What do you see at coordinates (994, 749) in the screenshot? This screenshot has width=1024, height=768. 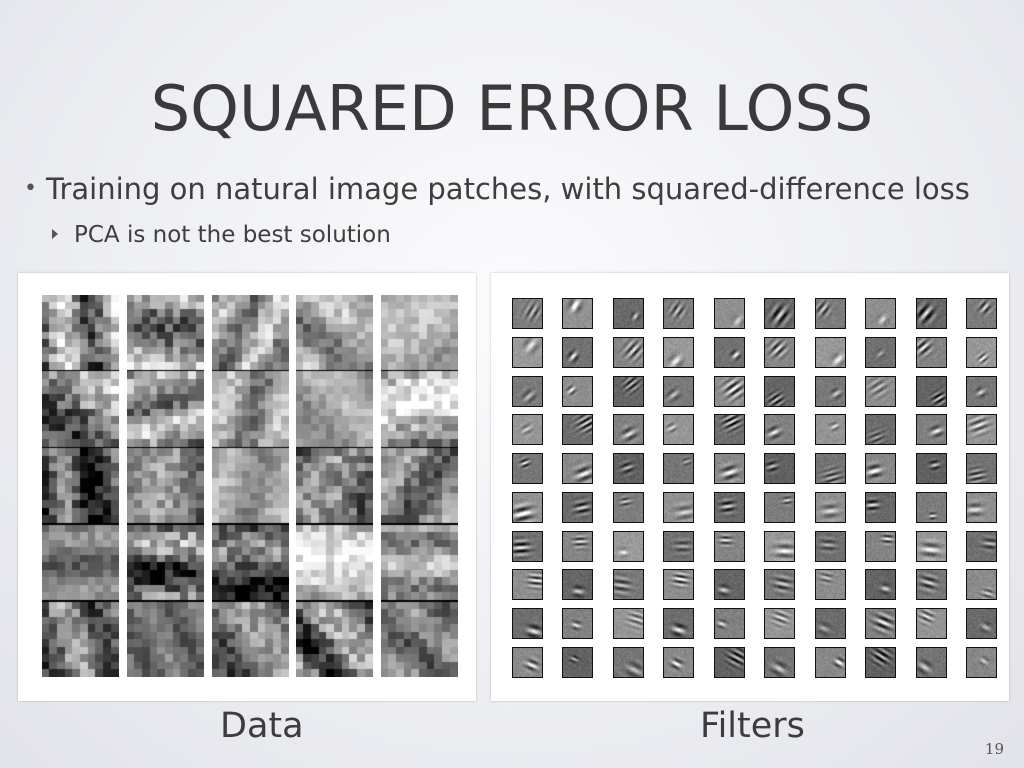 I see `page-number: 19` at bounding box center [994, 749].